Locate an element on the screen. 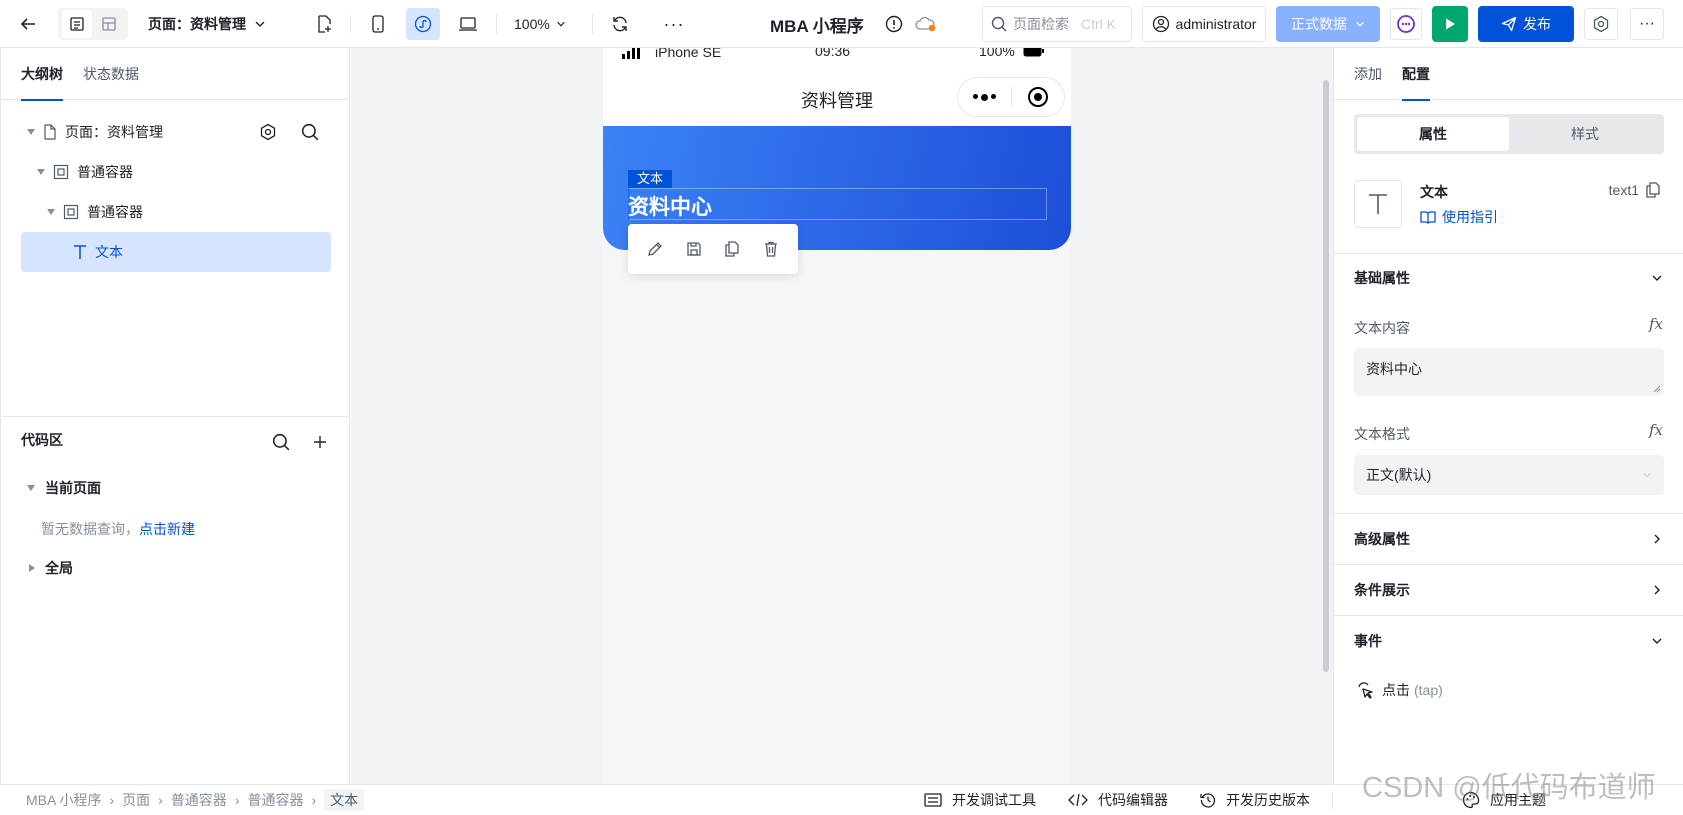 This screenshot has width=1683, height=815. battery-icon is located at coordinates (1033, 52).